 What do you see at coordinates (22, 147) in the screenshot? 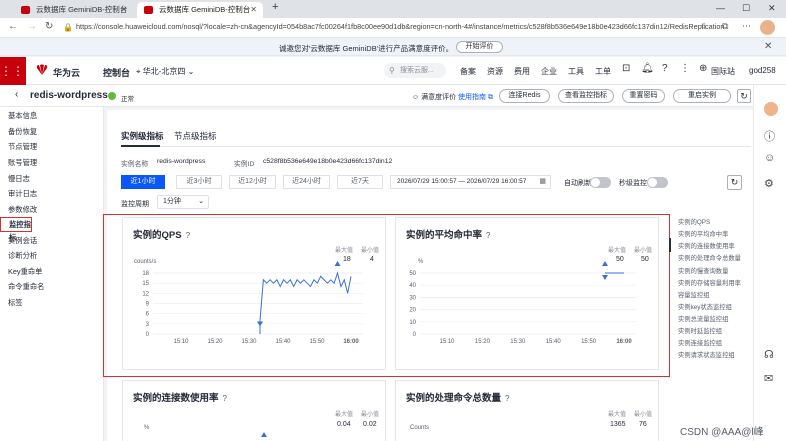
I see `sidebar-item-nodes: 节点管理` at bounding box center [22, 147].